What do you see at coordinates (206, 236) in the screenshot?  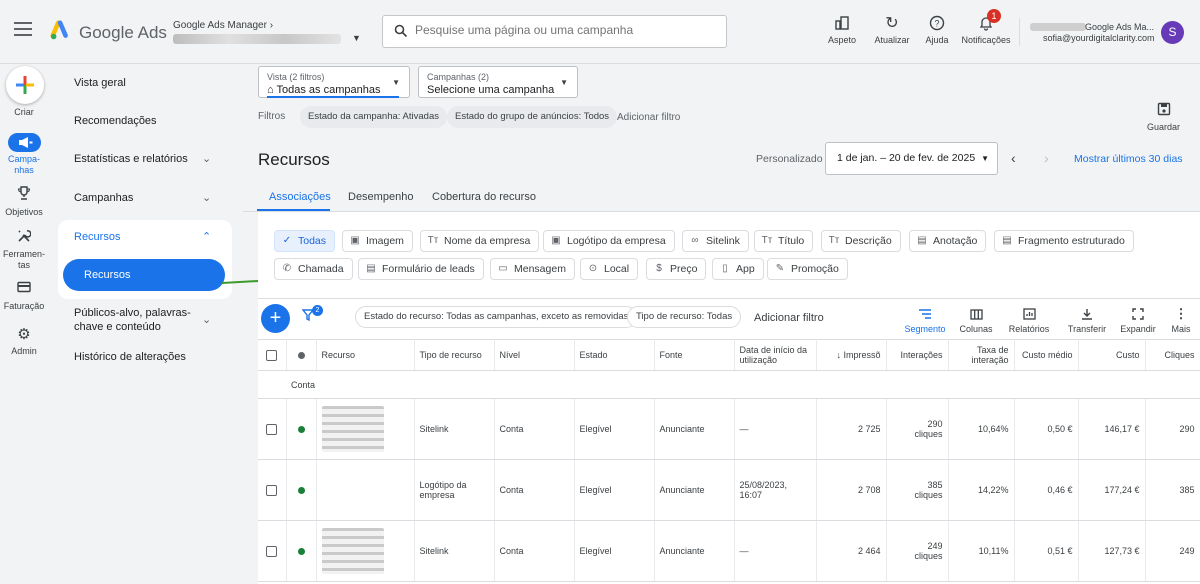 I see `chevron-up-icon: ⌃` at bounding box center [206, 236].